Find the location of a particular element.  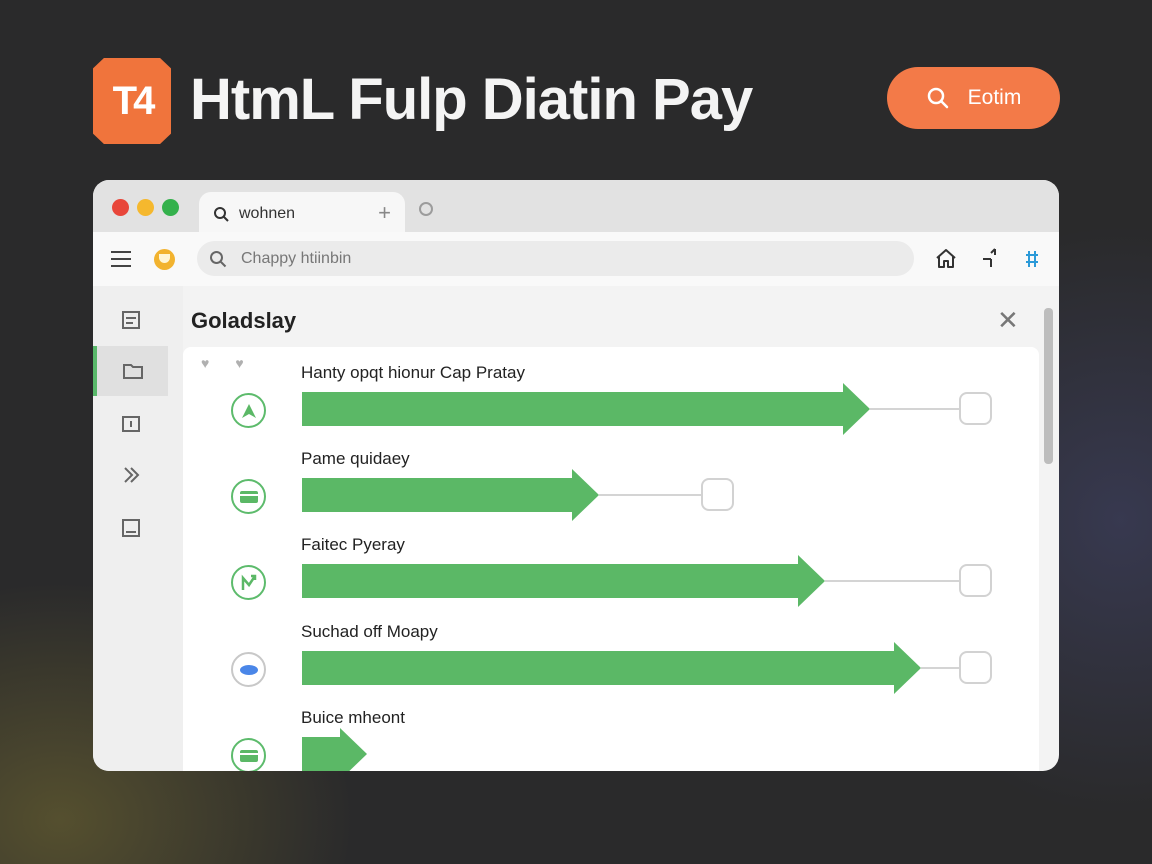

tab-search-icon is located at coordinates (221, 214).